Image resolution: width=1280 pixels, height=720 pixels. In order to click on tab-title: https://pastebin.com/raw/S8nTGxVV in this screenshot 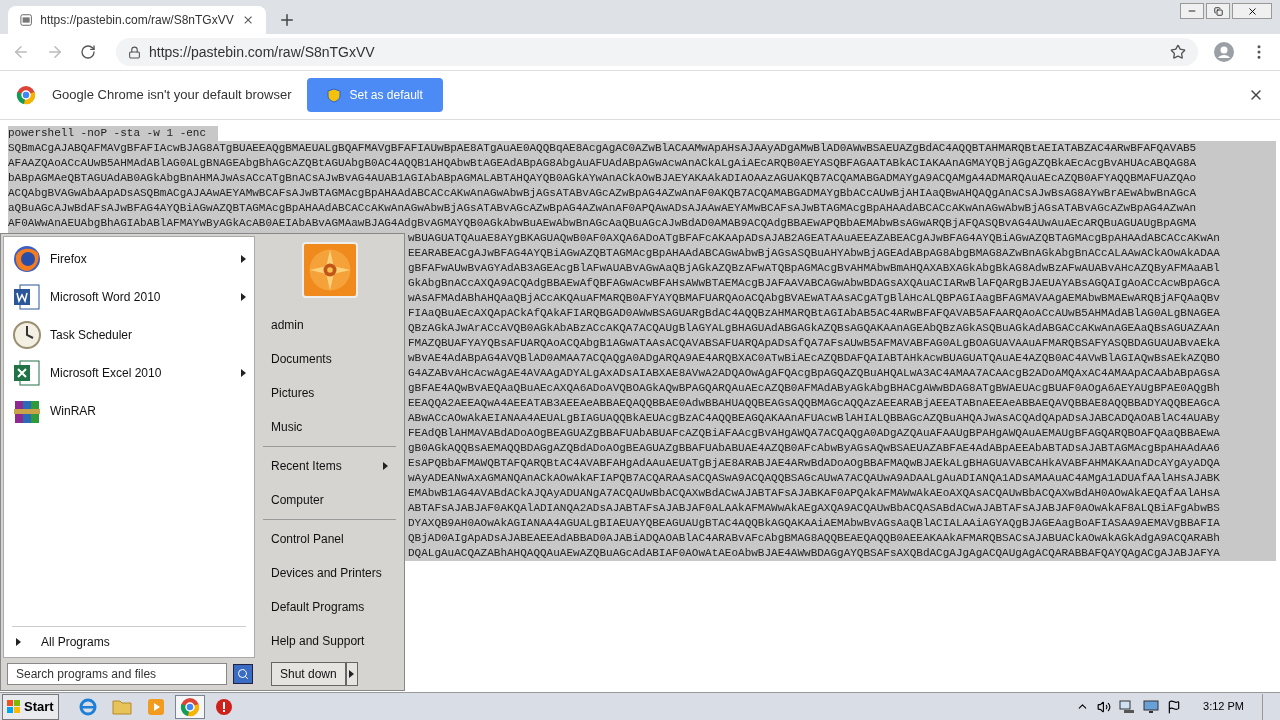, I will do `click(137, 20)`.